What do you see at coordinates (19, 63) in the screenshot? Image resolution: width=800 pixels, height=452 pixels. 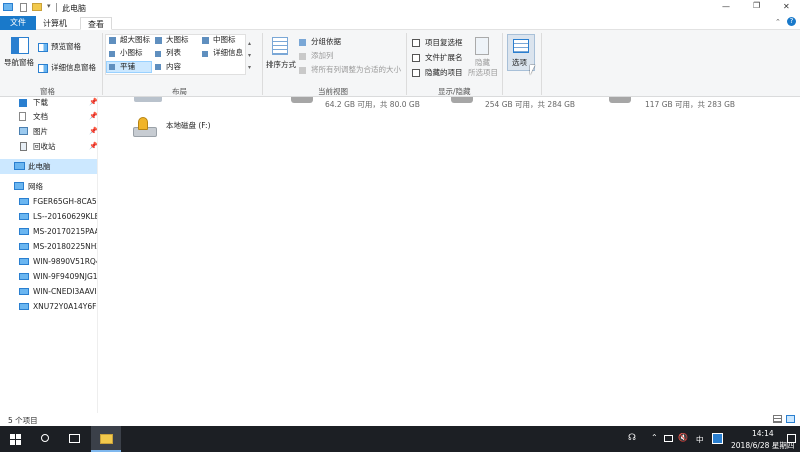 I see `nav-pane-button: 导航窗格` at bounding box center [19, 63].